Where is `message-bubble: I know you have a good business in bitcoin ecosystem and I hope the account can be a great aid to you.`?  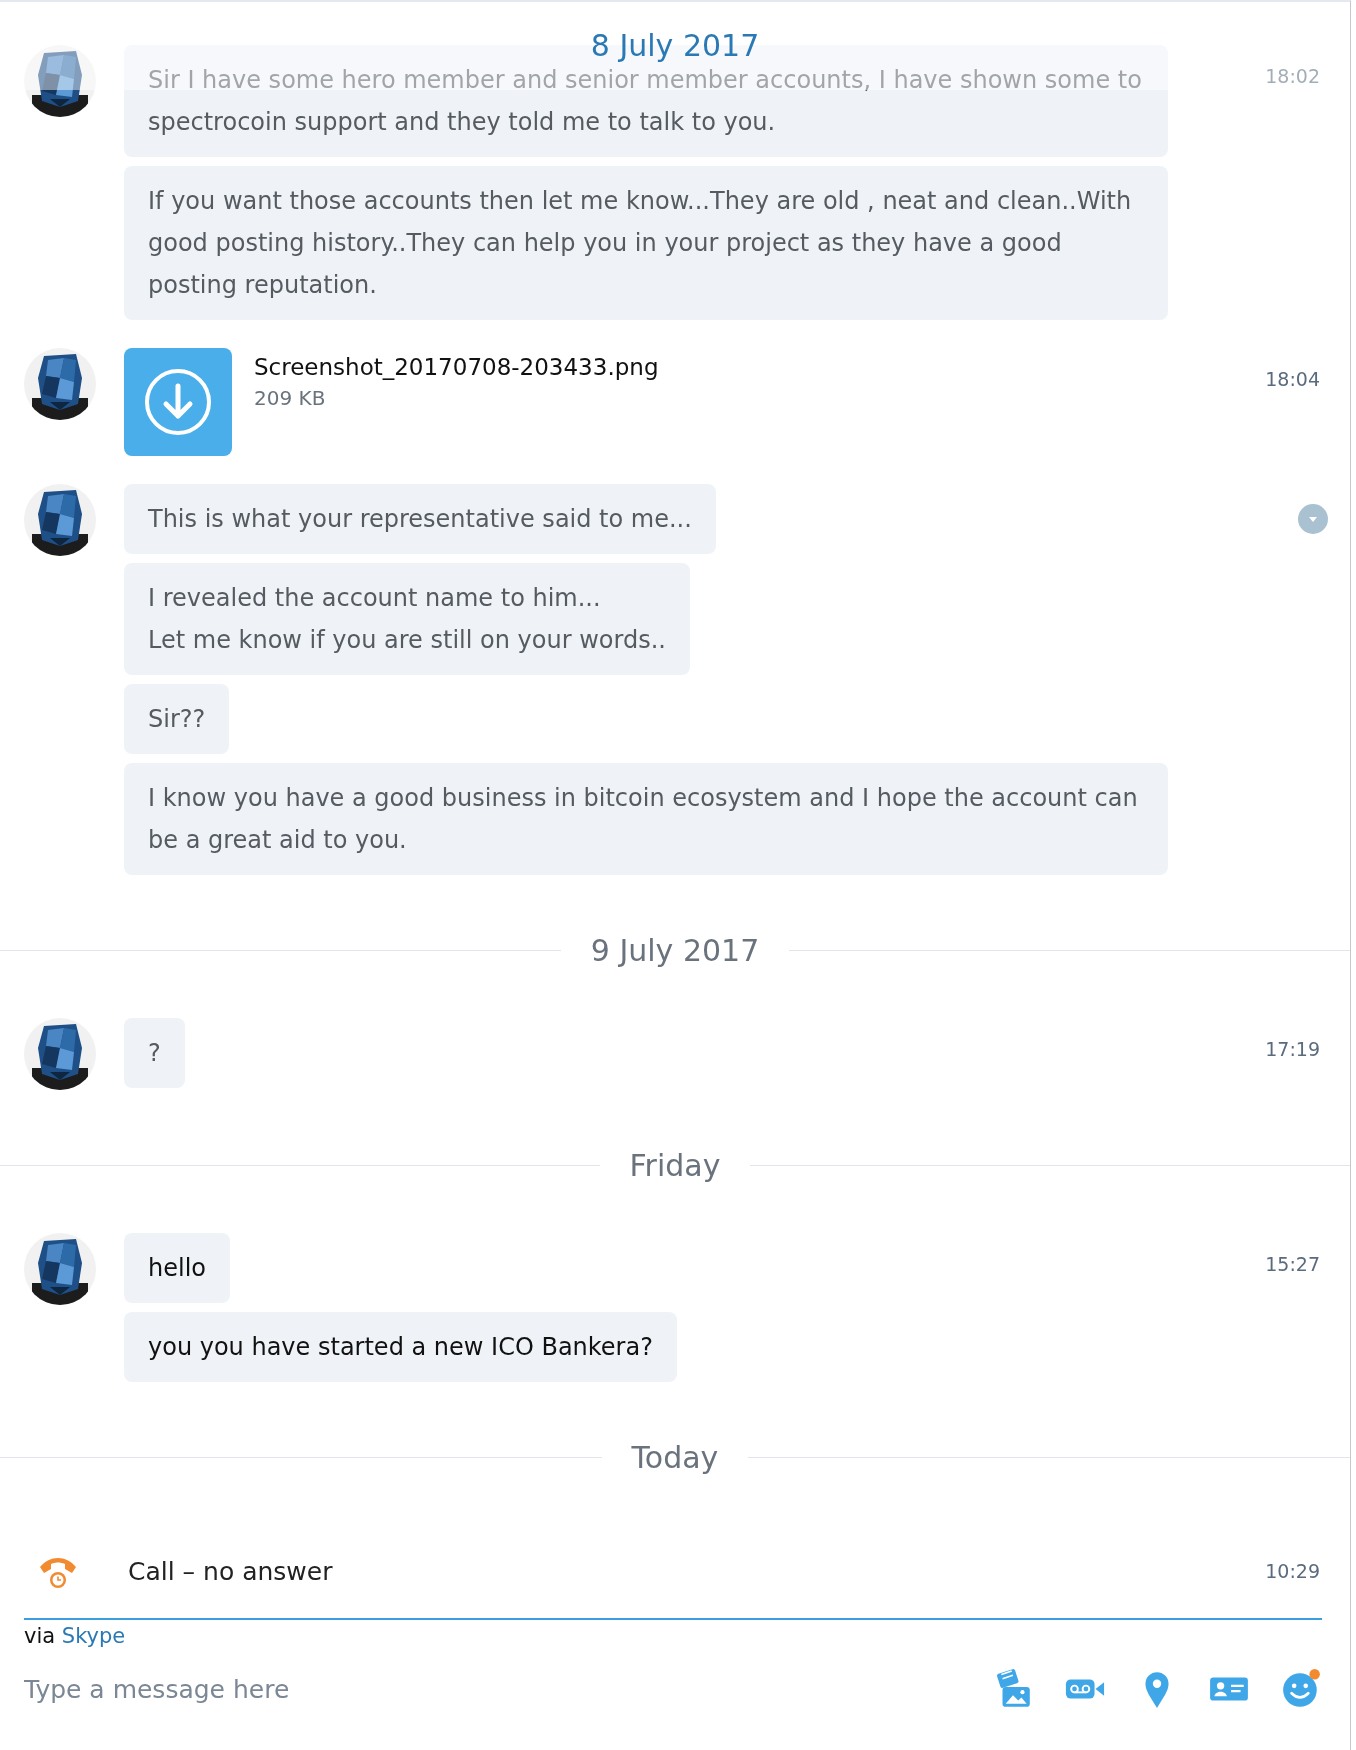 message-bubble: I know you have a good business in bitcoin ecosystem and I hope the account can be a great aid to you. is located at coordinates (646, 819).